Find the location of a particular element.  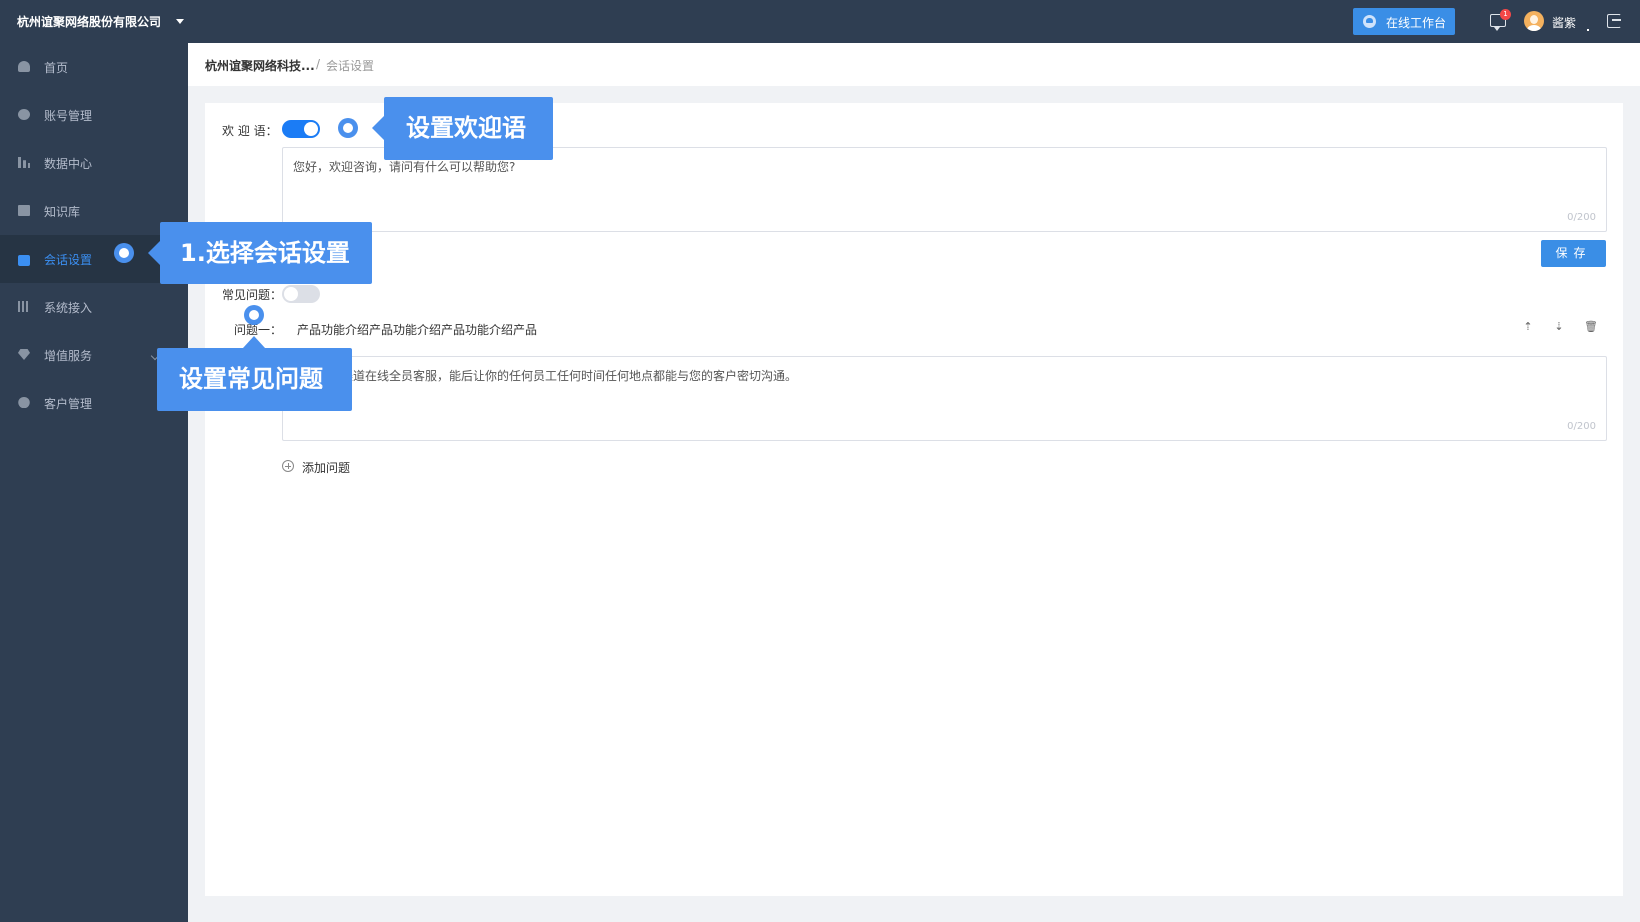

welcome-text: 您好，欢迎咨询，请问有什么可以帮助您? is located at coordinates (404, 167).